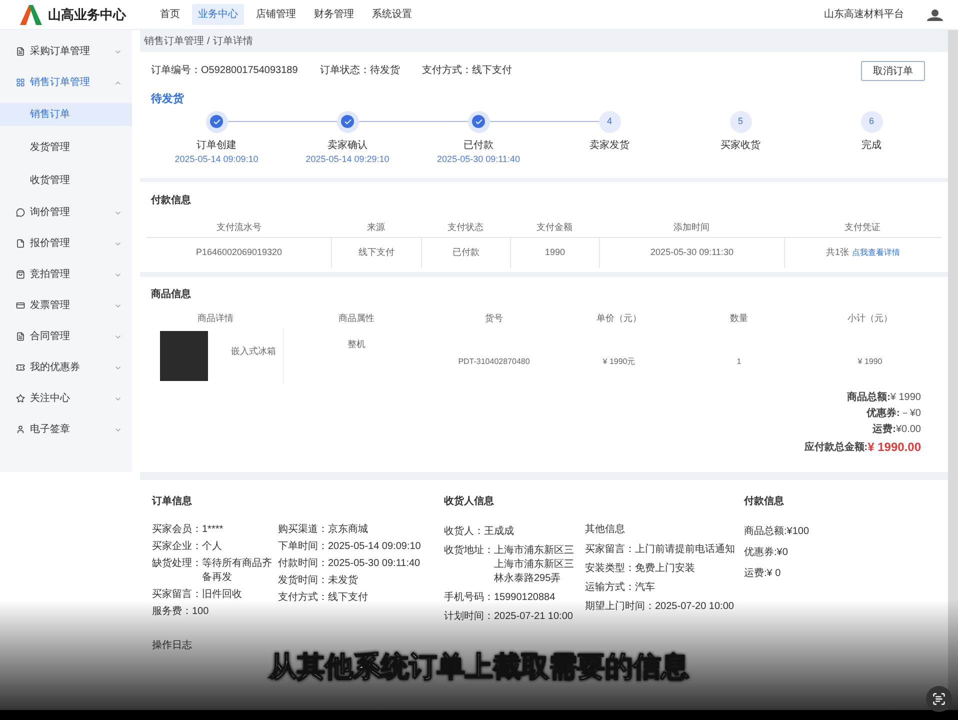  Describe the element at coordinates (525, 598) in the screenshot. I see `field-value: 15990120884` at that location.